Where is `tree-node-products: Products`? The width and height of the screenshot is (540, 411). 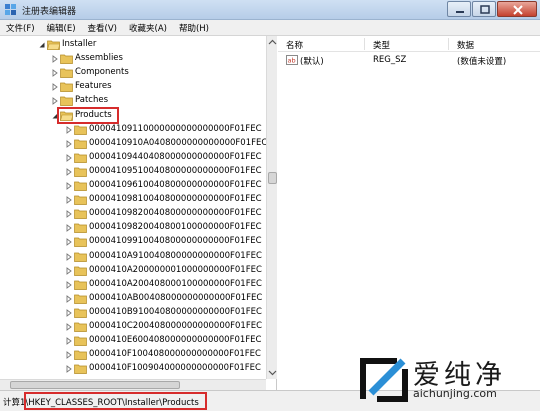 tree-node-products: Products is located at coordinates (134, 116).